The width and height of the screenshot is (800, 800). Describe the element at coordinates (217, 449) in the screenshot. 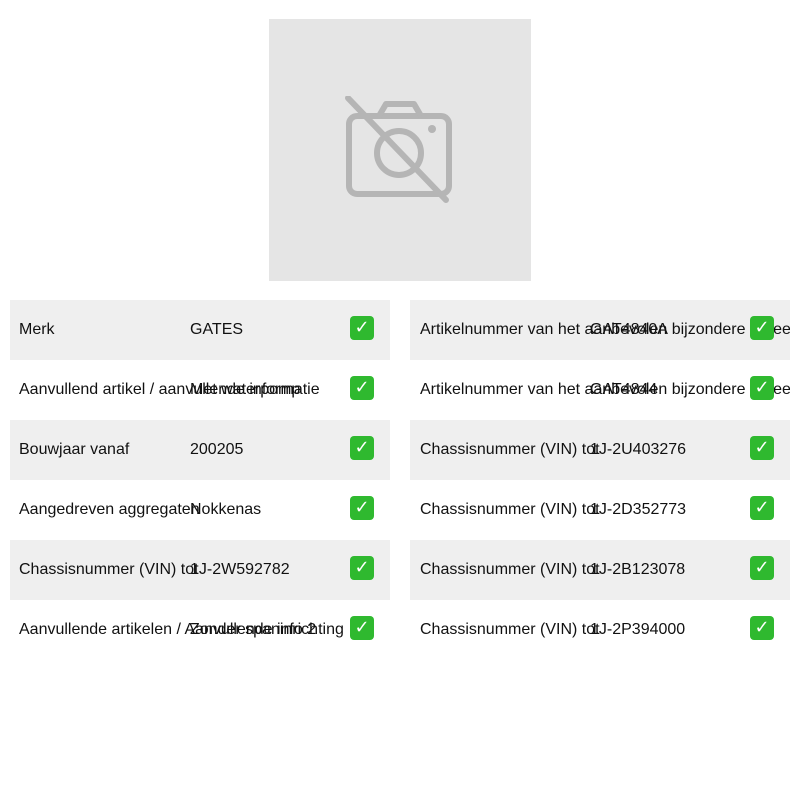

I see `spec-value: 200205` at that location.